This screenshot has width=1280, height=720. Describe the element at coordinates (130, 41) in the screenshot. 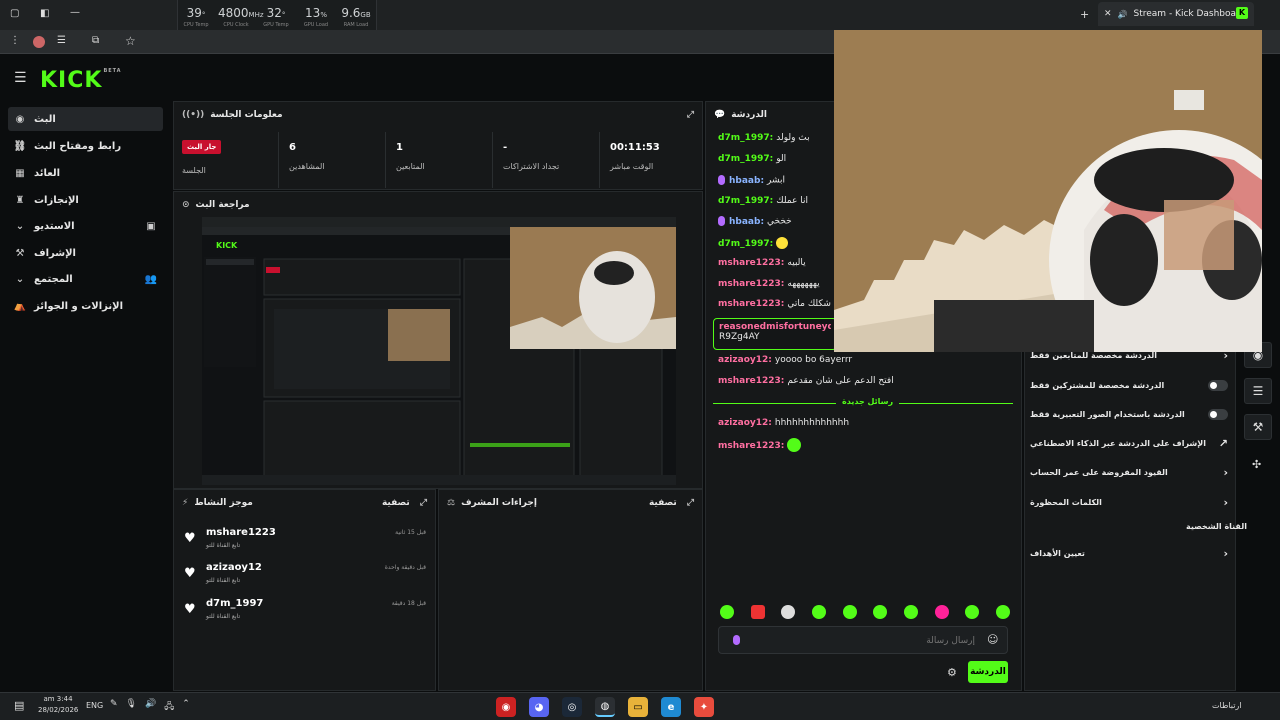

I see `bookmark-star-icon: ☆` at that location.